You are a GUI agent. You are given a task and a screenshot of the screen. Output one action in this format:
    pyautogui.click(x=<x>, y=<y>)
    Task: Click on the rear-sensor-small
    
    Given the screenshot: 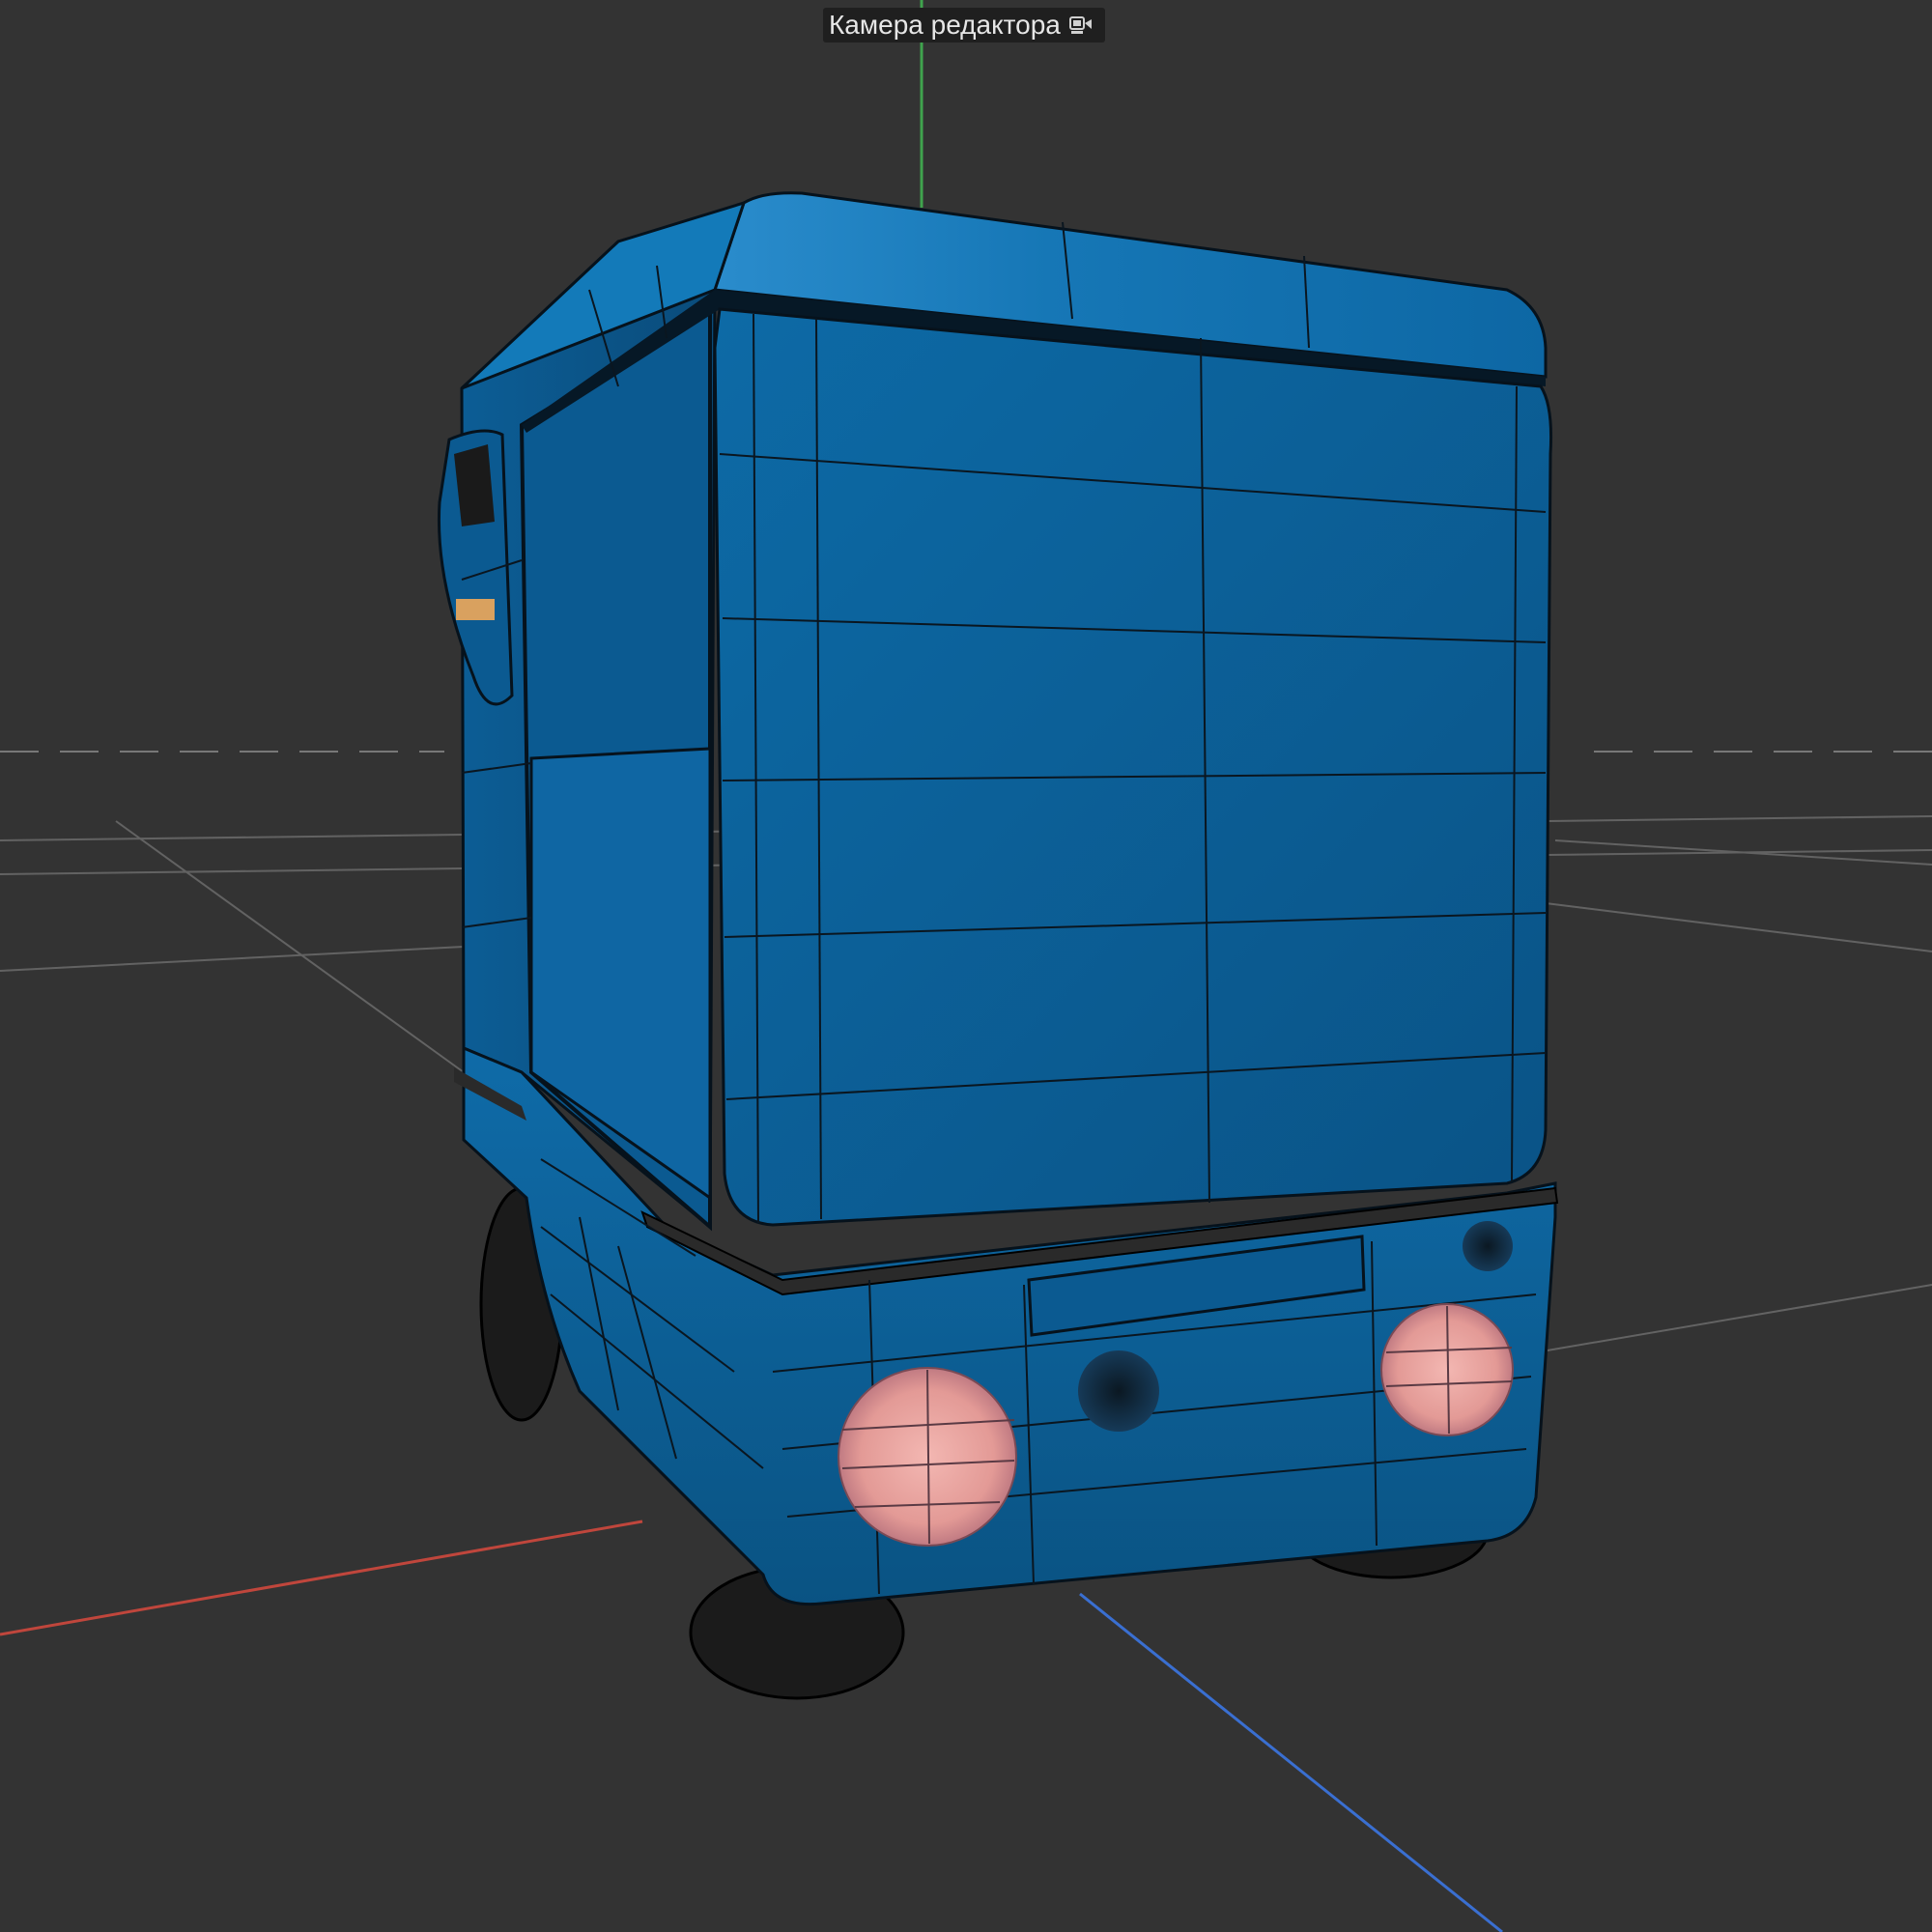 What is the action you would take?
    pyautogui.click(x=1488, y=1246)
    